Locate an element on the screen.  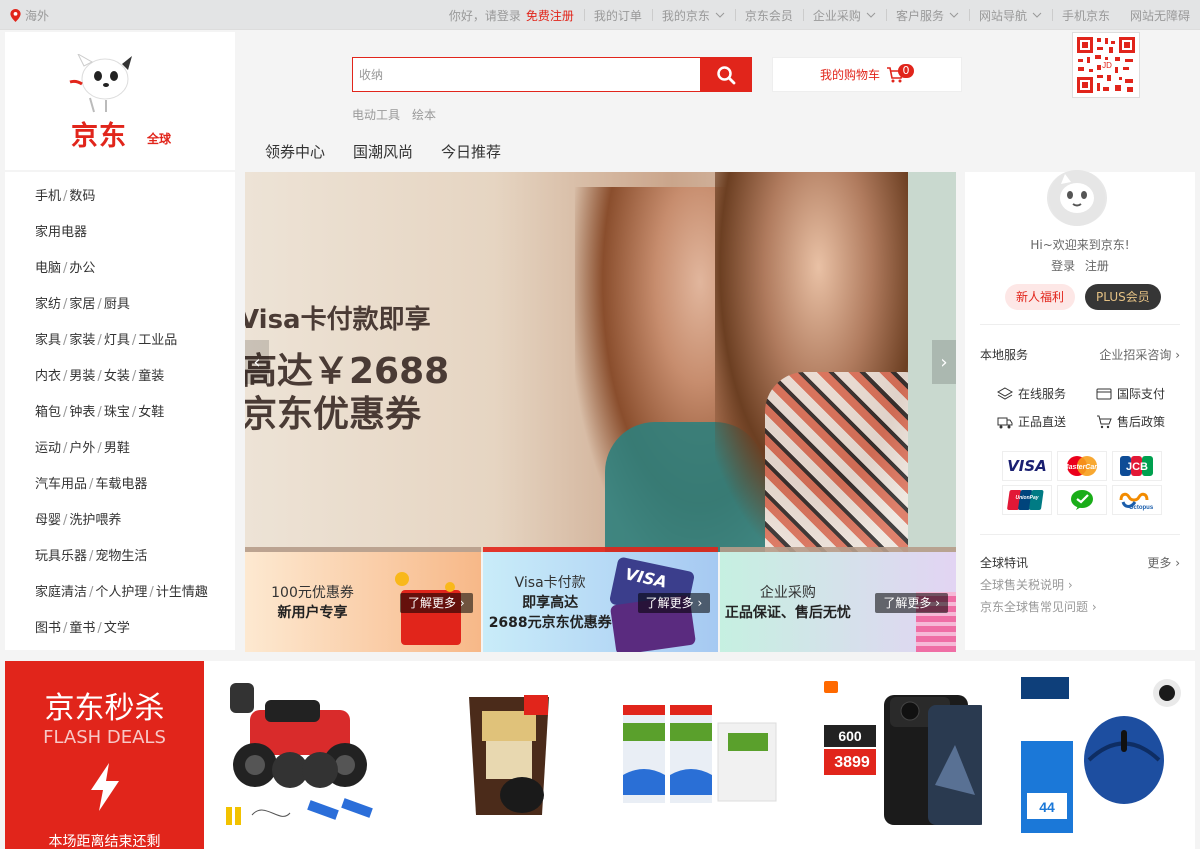
category-link: 数码 is located at coordinates (82, 196).